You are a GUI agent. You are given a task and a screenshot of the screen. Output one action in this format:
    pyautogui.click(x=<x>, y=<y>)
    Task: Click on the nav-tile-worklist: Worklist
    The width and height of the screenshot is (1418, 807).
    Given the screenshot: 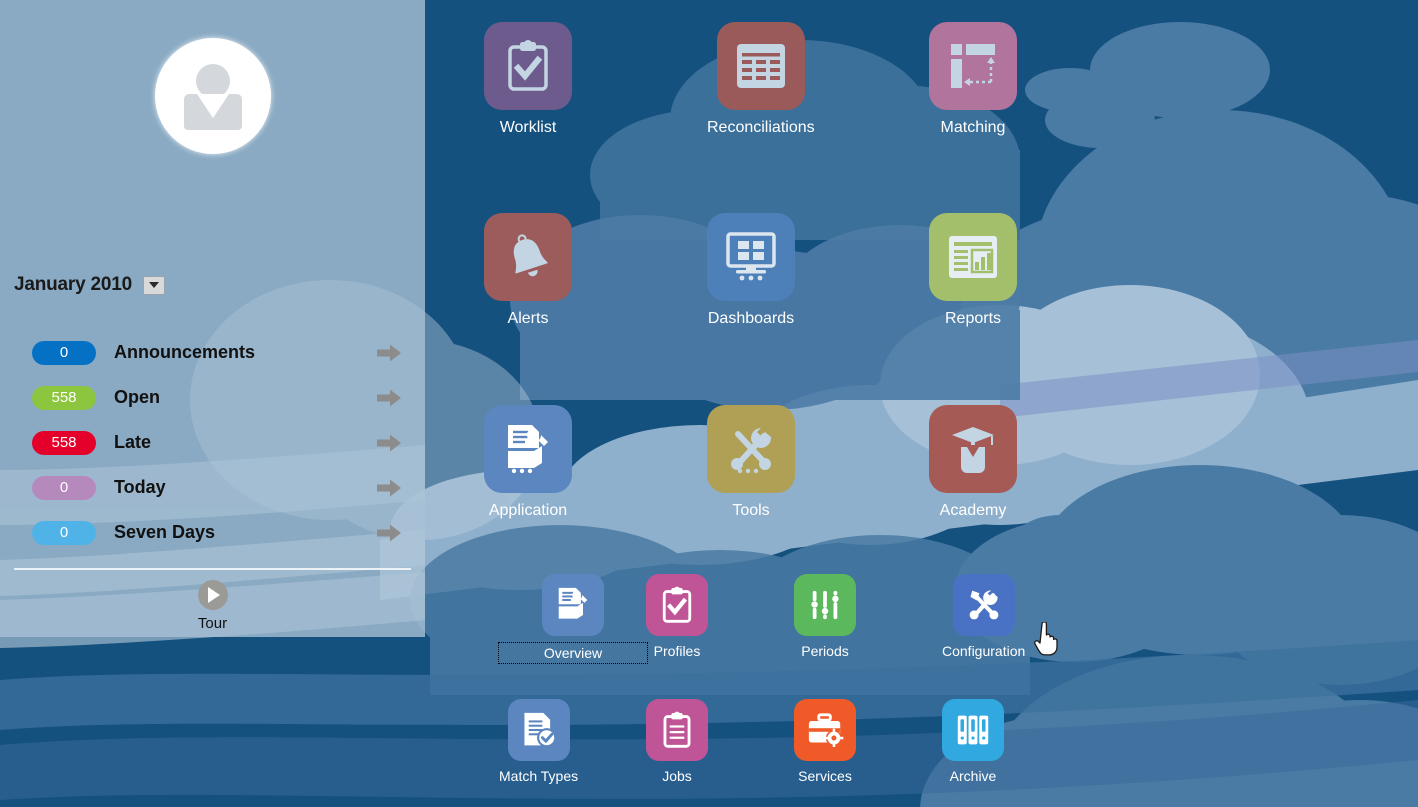 What is the action you would take?
    pyautogui.click(x=528, y=79)
    